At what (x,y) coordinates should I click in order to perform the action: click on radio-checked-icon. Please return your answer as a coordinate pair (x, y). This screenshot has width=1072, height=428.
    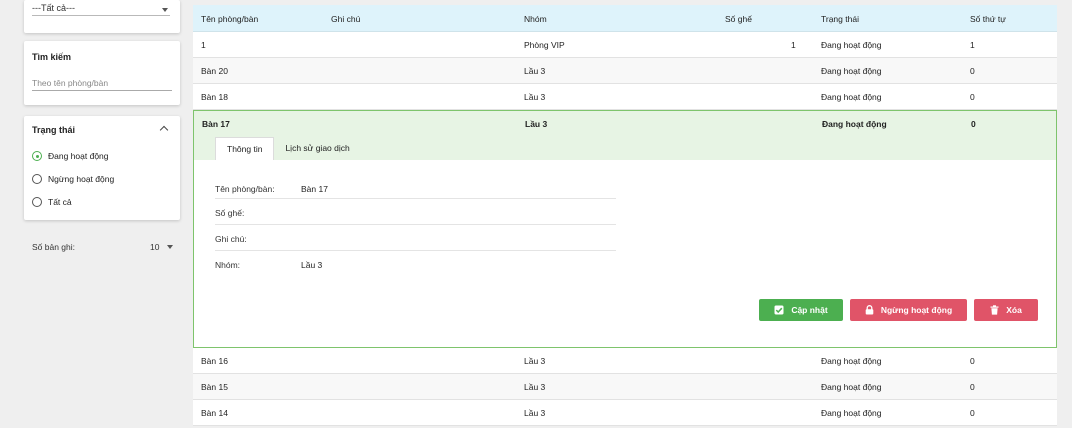
    Looking at the image, I should click on (37, 156).